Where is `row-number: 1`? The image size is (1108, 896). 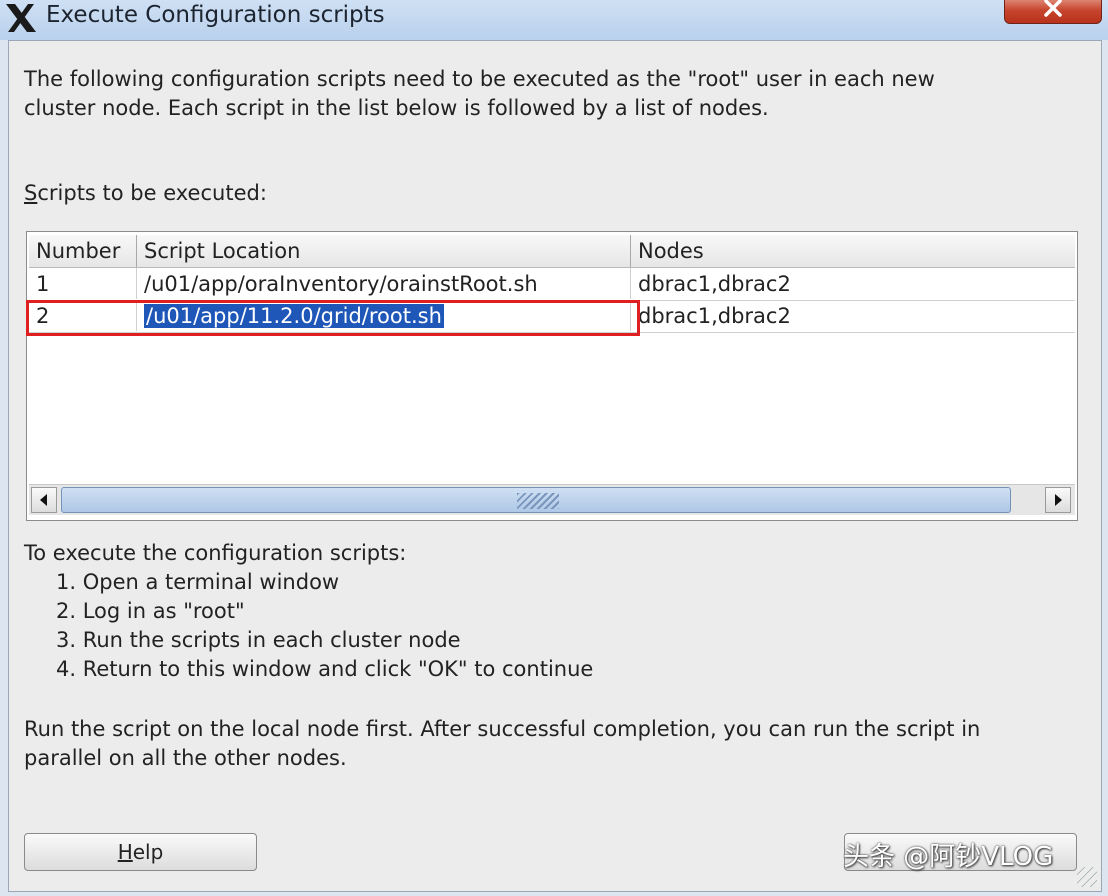 row-number: 1 is located at coordinates (83, 283).